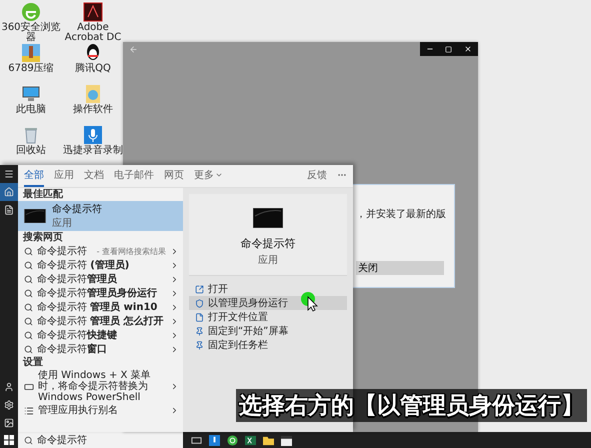 This screenshot has width=591, height=448. Describe the element at coordinates (9, 423) in the screenshot. I see `picture-icon` at that location.